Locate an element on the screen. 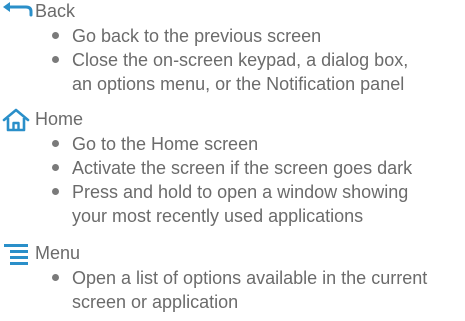 This screenshot has height=321, width=465. section-menu-header: Menu is located at coordinates (232, 254).